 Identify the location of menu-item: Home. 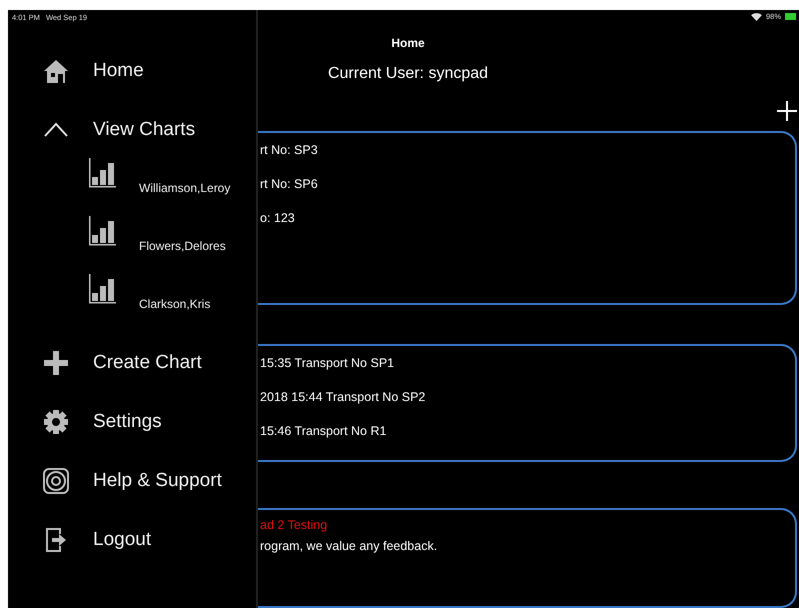
(132, 70).